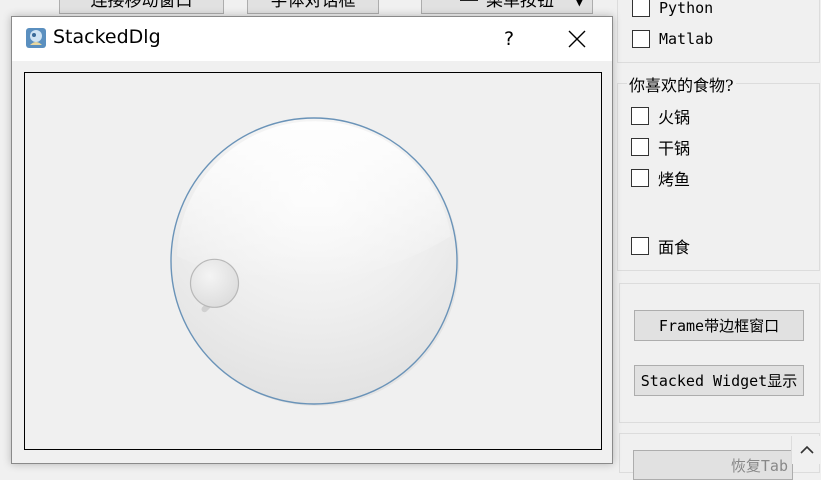  What do you see at coordinates (719, 353) in the screenshot?
I see `button-group: Frame带边框窗口 Stacked Widget显示` at bounding box center [719, 353].